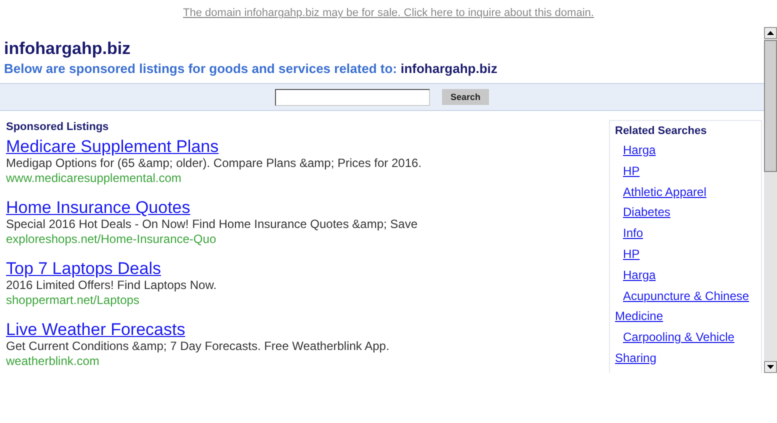 Image resolution: width=777 pixels, height=423 pixels. Describe the element at coordinates (685, 233) in the screenshot. I see `related-search-link: Info` at that location.